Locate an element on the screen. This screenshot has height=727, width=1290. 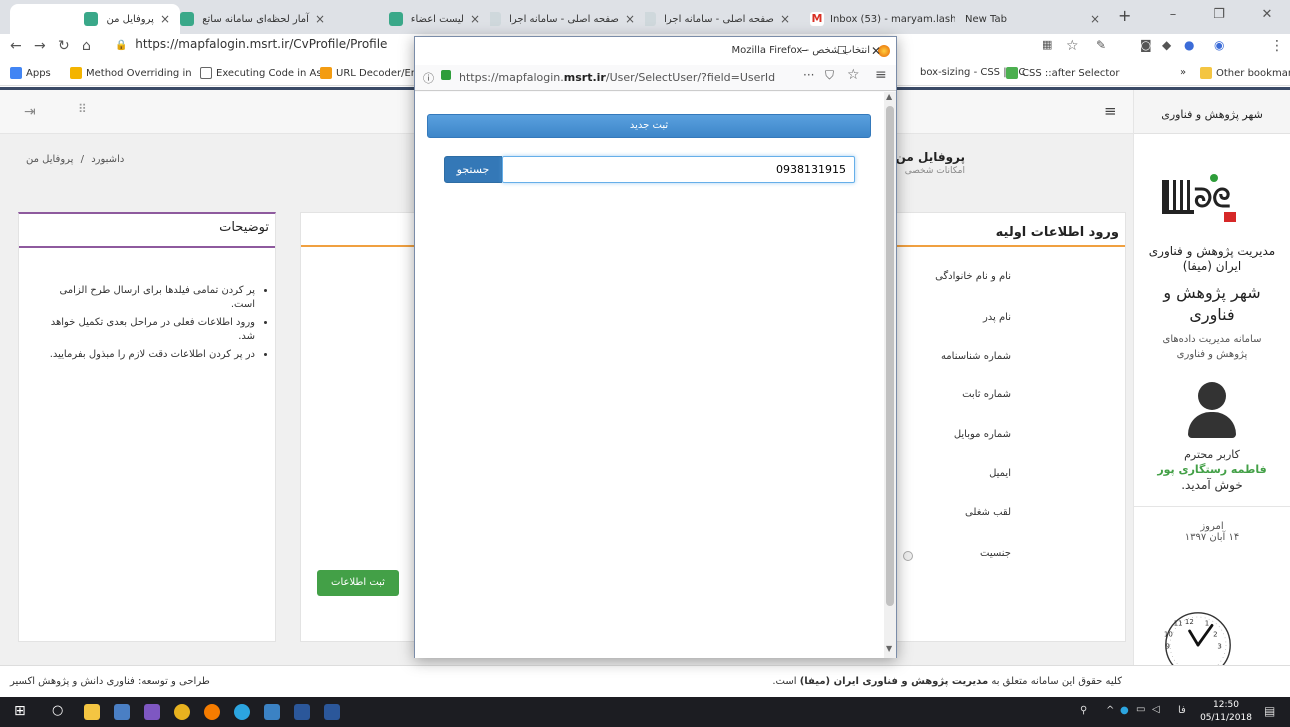
logout-icon: ⇥ is located at coordinates (30, 112).